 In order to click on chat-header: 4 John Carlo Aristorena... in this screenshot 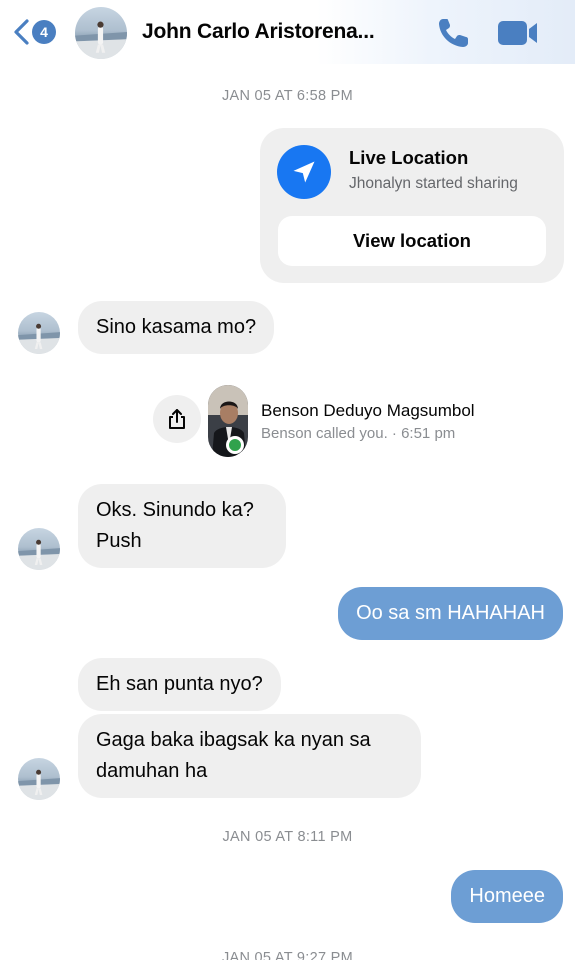, I will do `click(287, 32)`.